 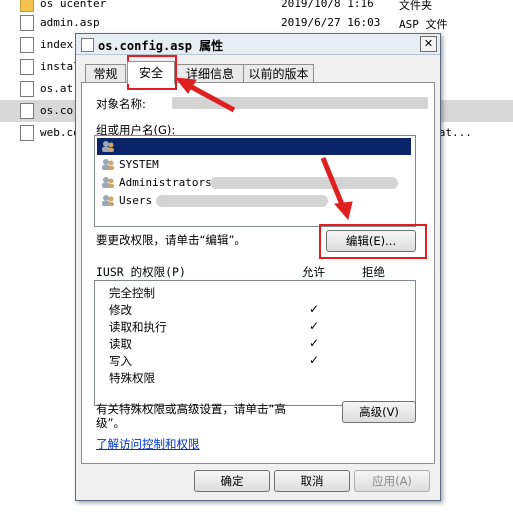 What do you see at coordinates (392, 481) in the screenshot?
I see `apply-button: 应用(A)` at bounding box center [392, 481].